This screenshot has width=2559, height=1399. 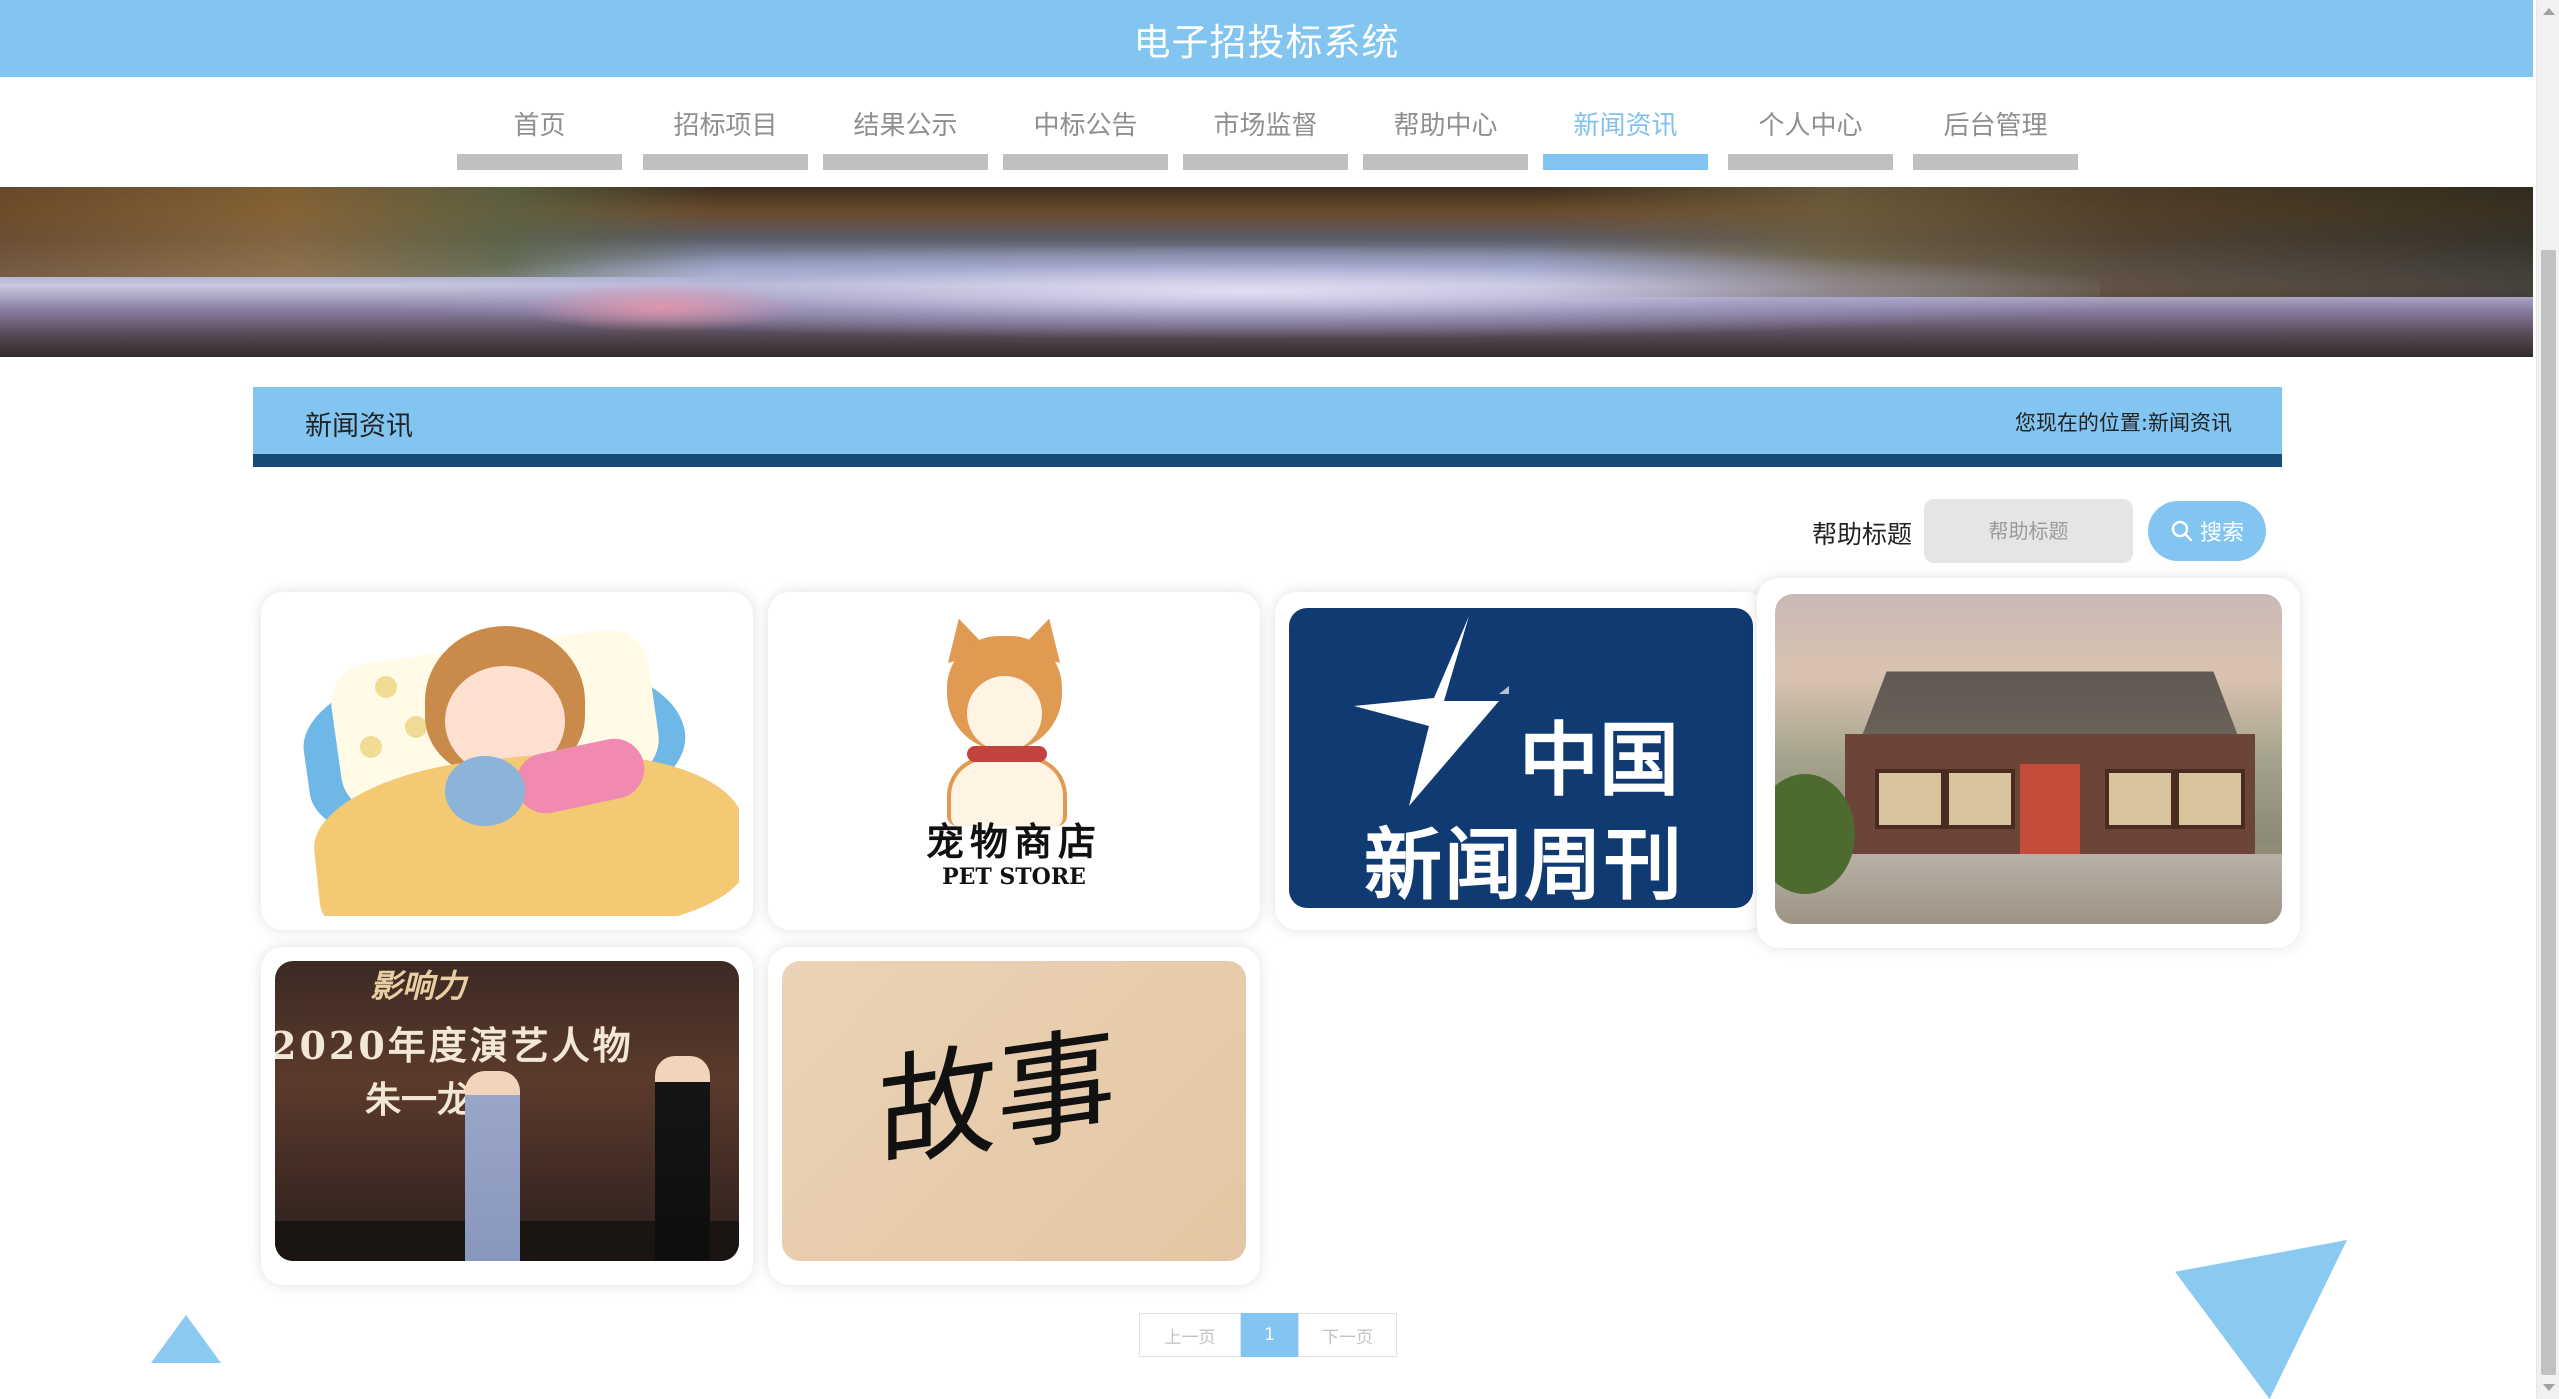 I want to click on scrollbar-thumb, so click(x=2548, y=812).